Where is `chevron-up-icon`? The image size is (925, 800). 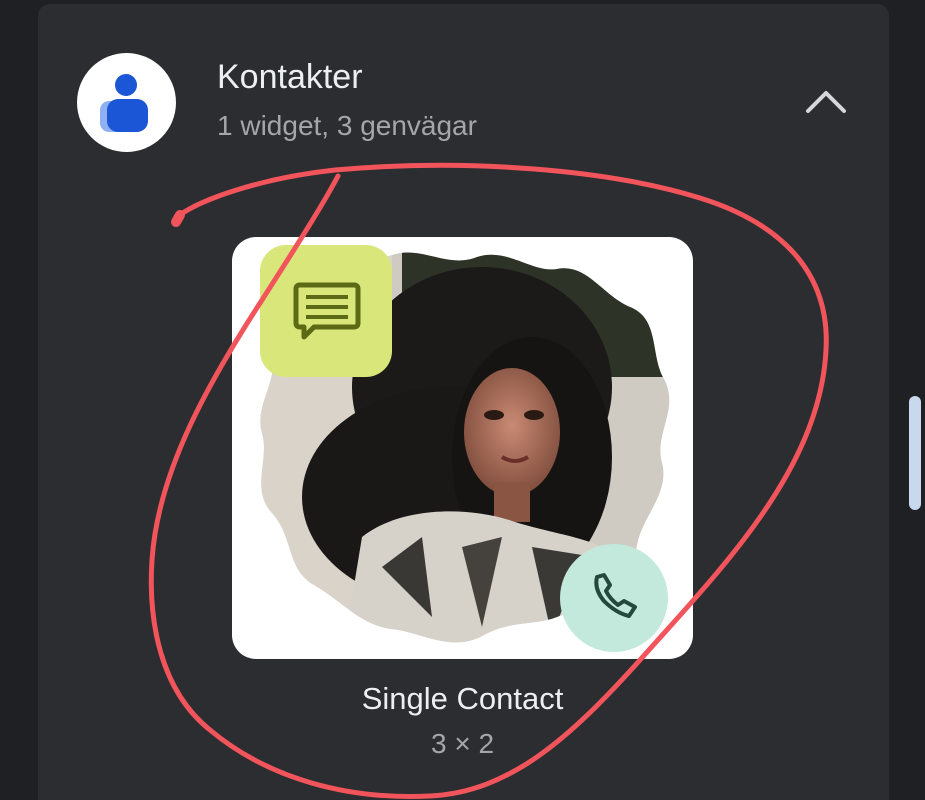
chevron-up-icon is located at coordinates (826, 102).